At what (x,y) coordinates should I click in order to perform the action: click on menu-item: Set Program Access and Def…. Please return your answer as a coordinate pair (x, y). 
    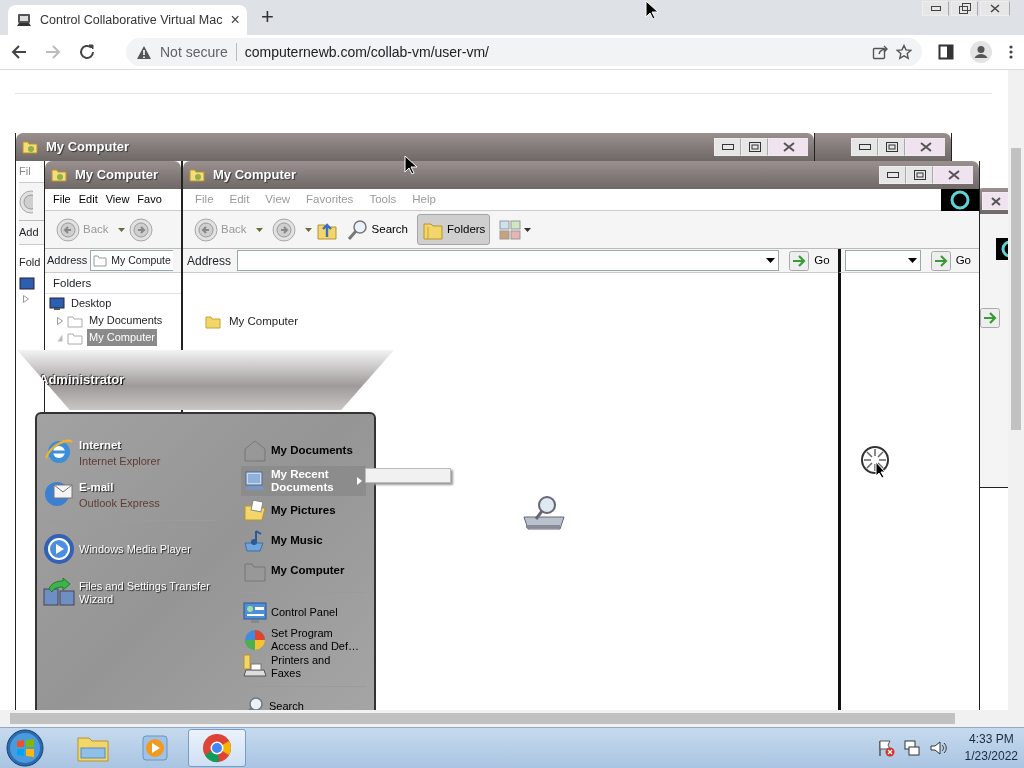
    Looking at the image, I should click on (303, 639).